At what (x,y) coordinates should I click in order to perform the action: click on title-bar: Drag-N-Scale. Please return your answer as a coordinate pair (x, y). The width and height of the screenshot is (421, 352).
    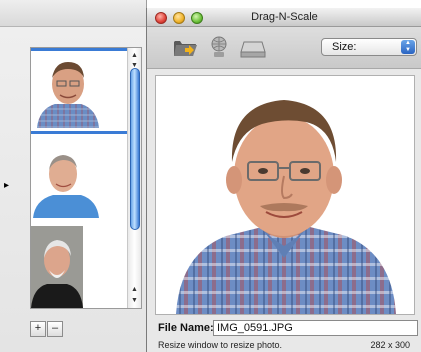
    Looking at the image, I should click on (284, 17).